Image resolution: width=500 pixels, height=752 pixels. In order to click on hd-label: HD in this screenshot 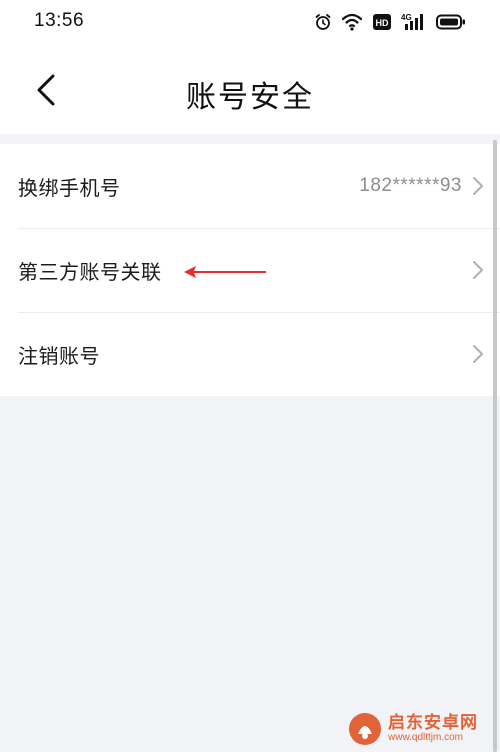, I will do `click(382, 23)`.